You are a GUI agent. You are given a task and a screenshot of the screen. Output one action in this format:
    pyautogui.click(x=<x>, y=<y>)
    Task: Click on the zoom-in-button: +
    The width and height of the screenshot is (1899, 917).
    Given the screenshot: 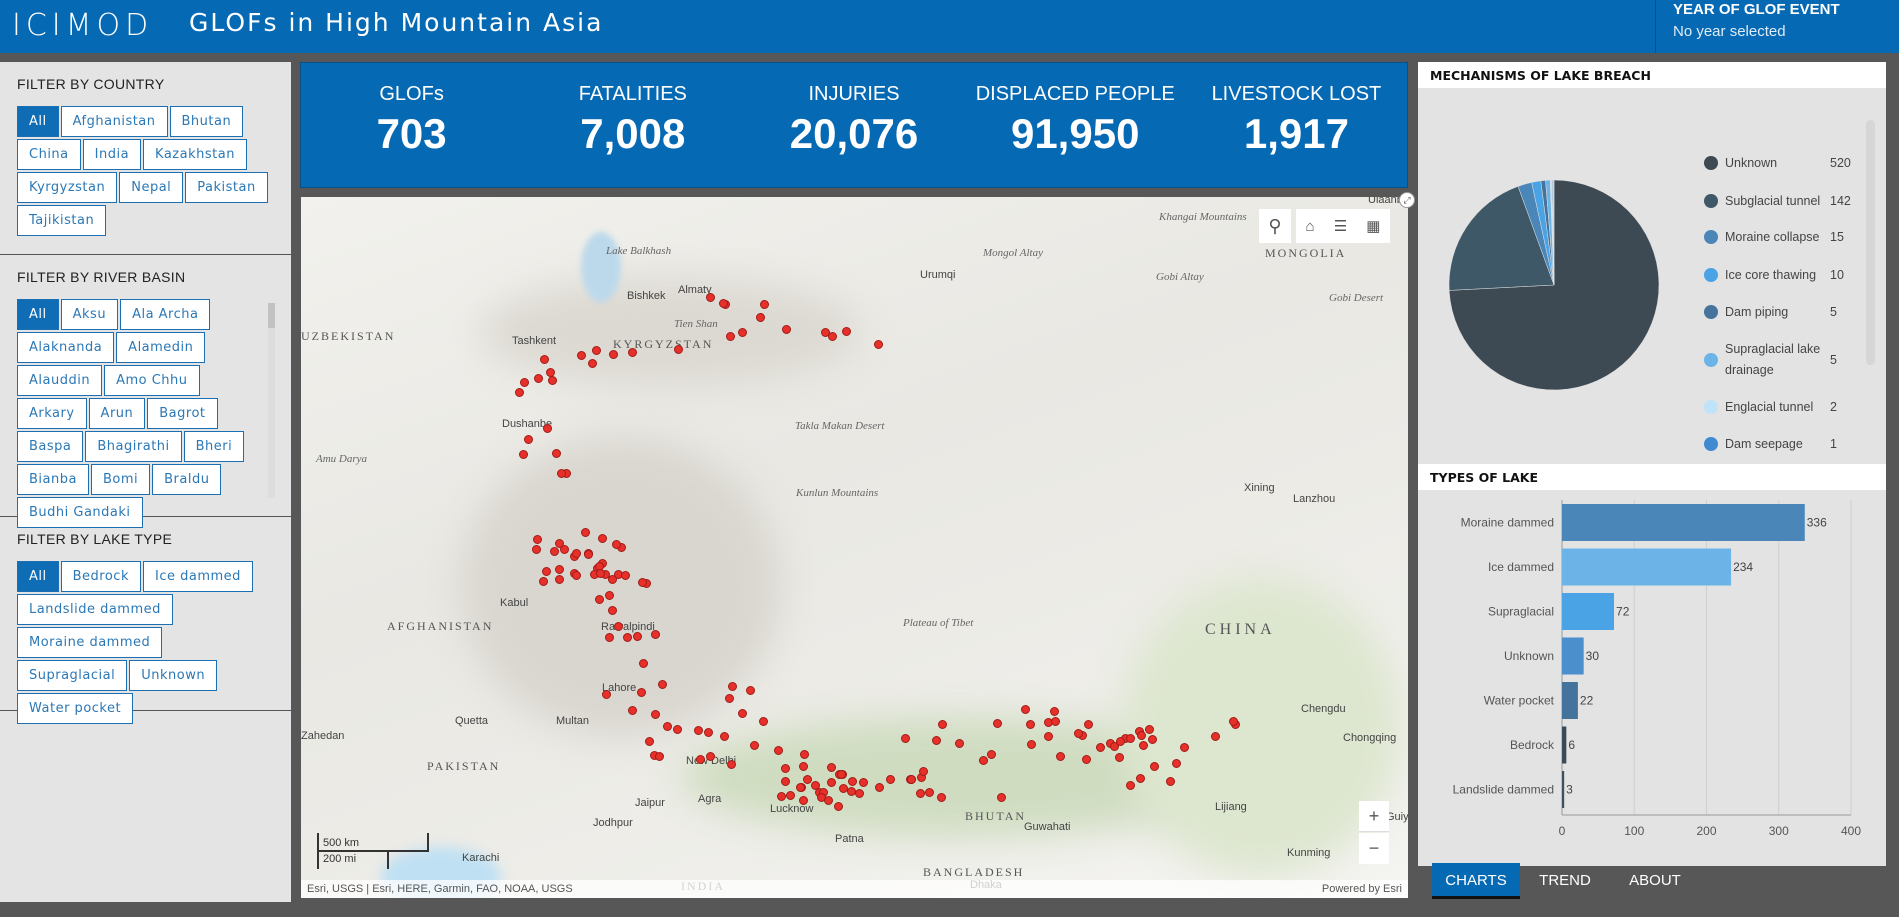 What is the action you would take?
    pyautogui.click(x=1374, y=816)
    